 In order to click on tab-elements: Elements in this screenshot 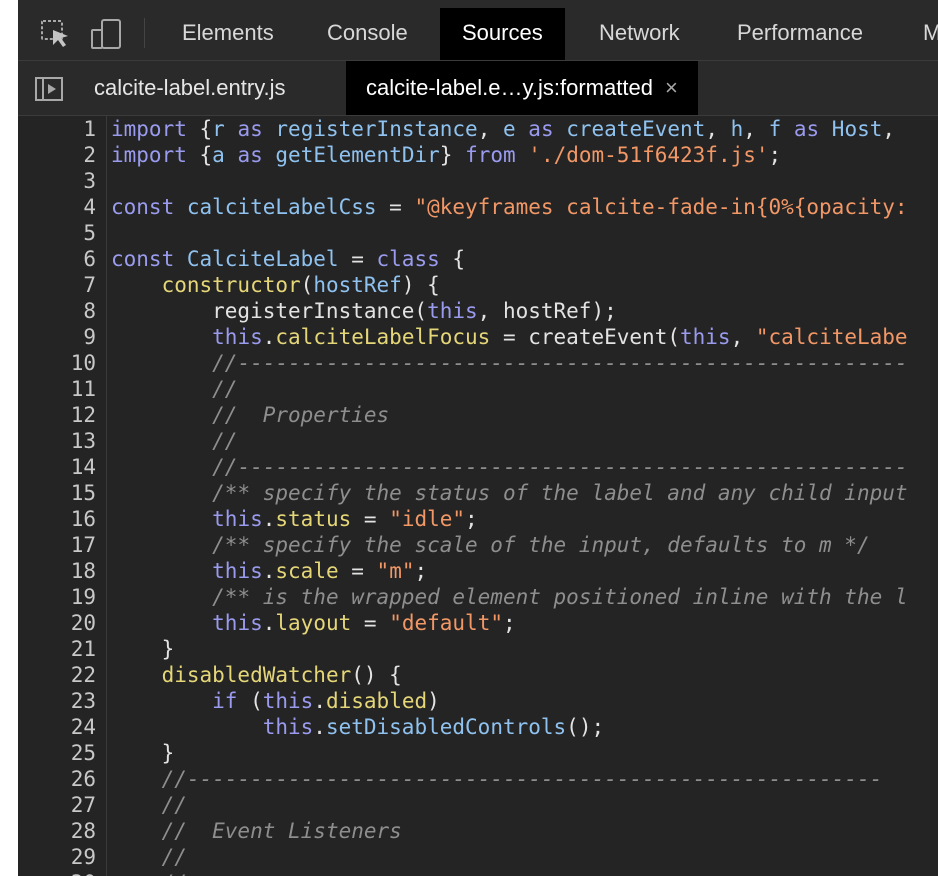, I will do `click(228, 34)`.